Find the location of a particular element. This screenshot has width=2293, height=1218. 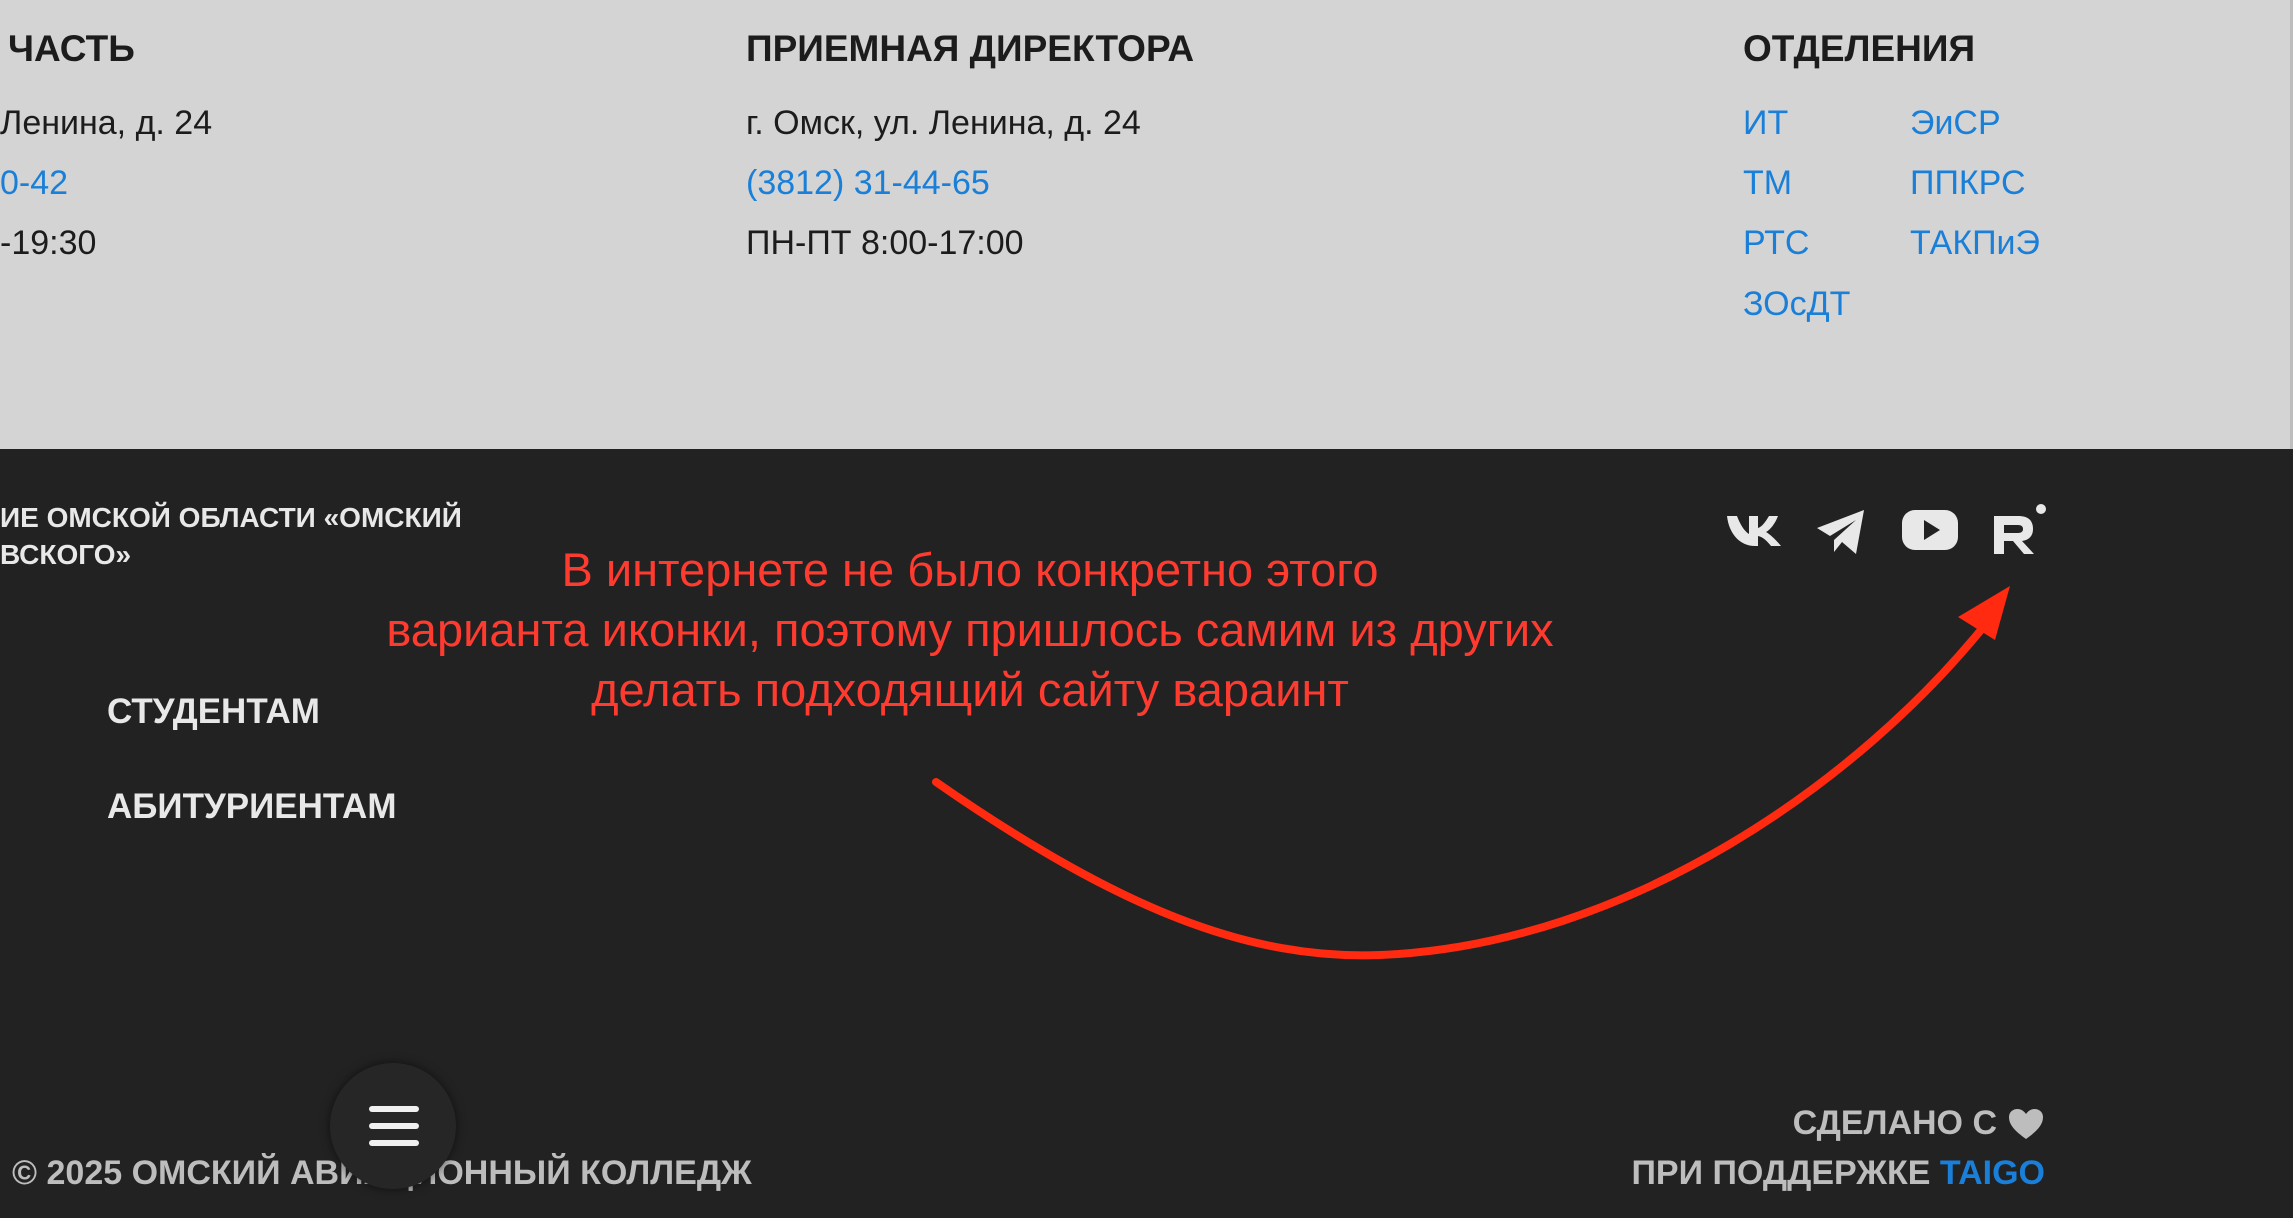

menu-button is located at coordinates (393, 1126).